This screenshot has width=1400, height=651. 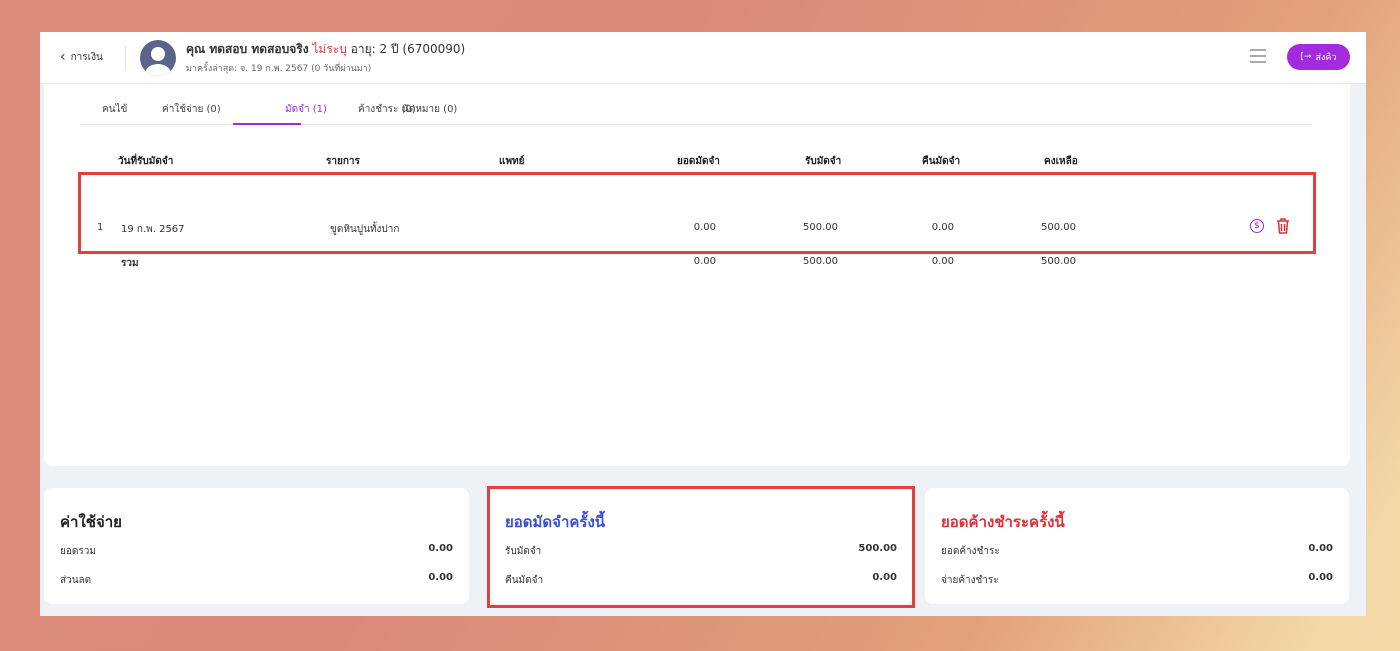 I want to click on col-item: รายการ, so click(x=343, y=161).